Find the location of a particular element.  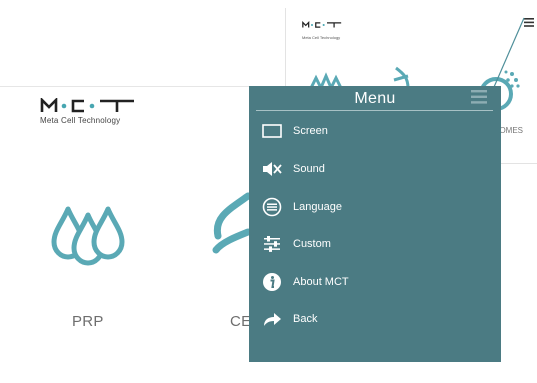

menu-item-label: Language is located at coordinates (317, 207).